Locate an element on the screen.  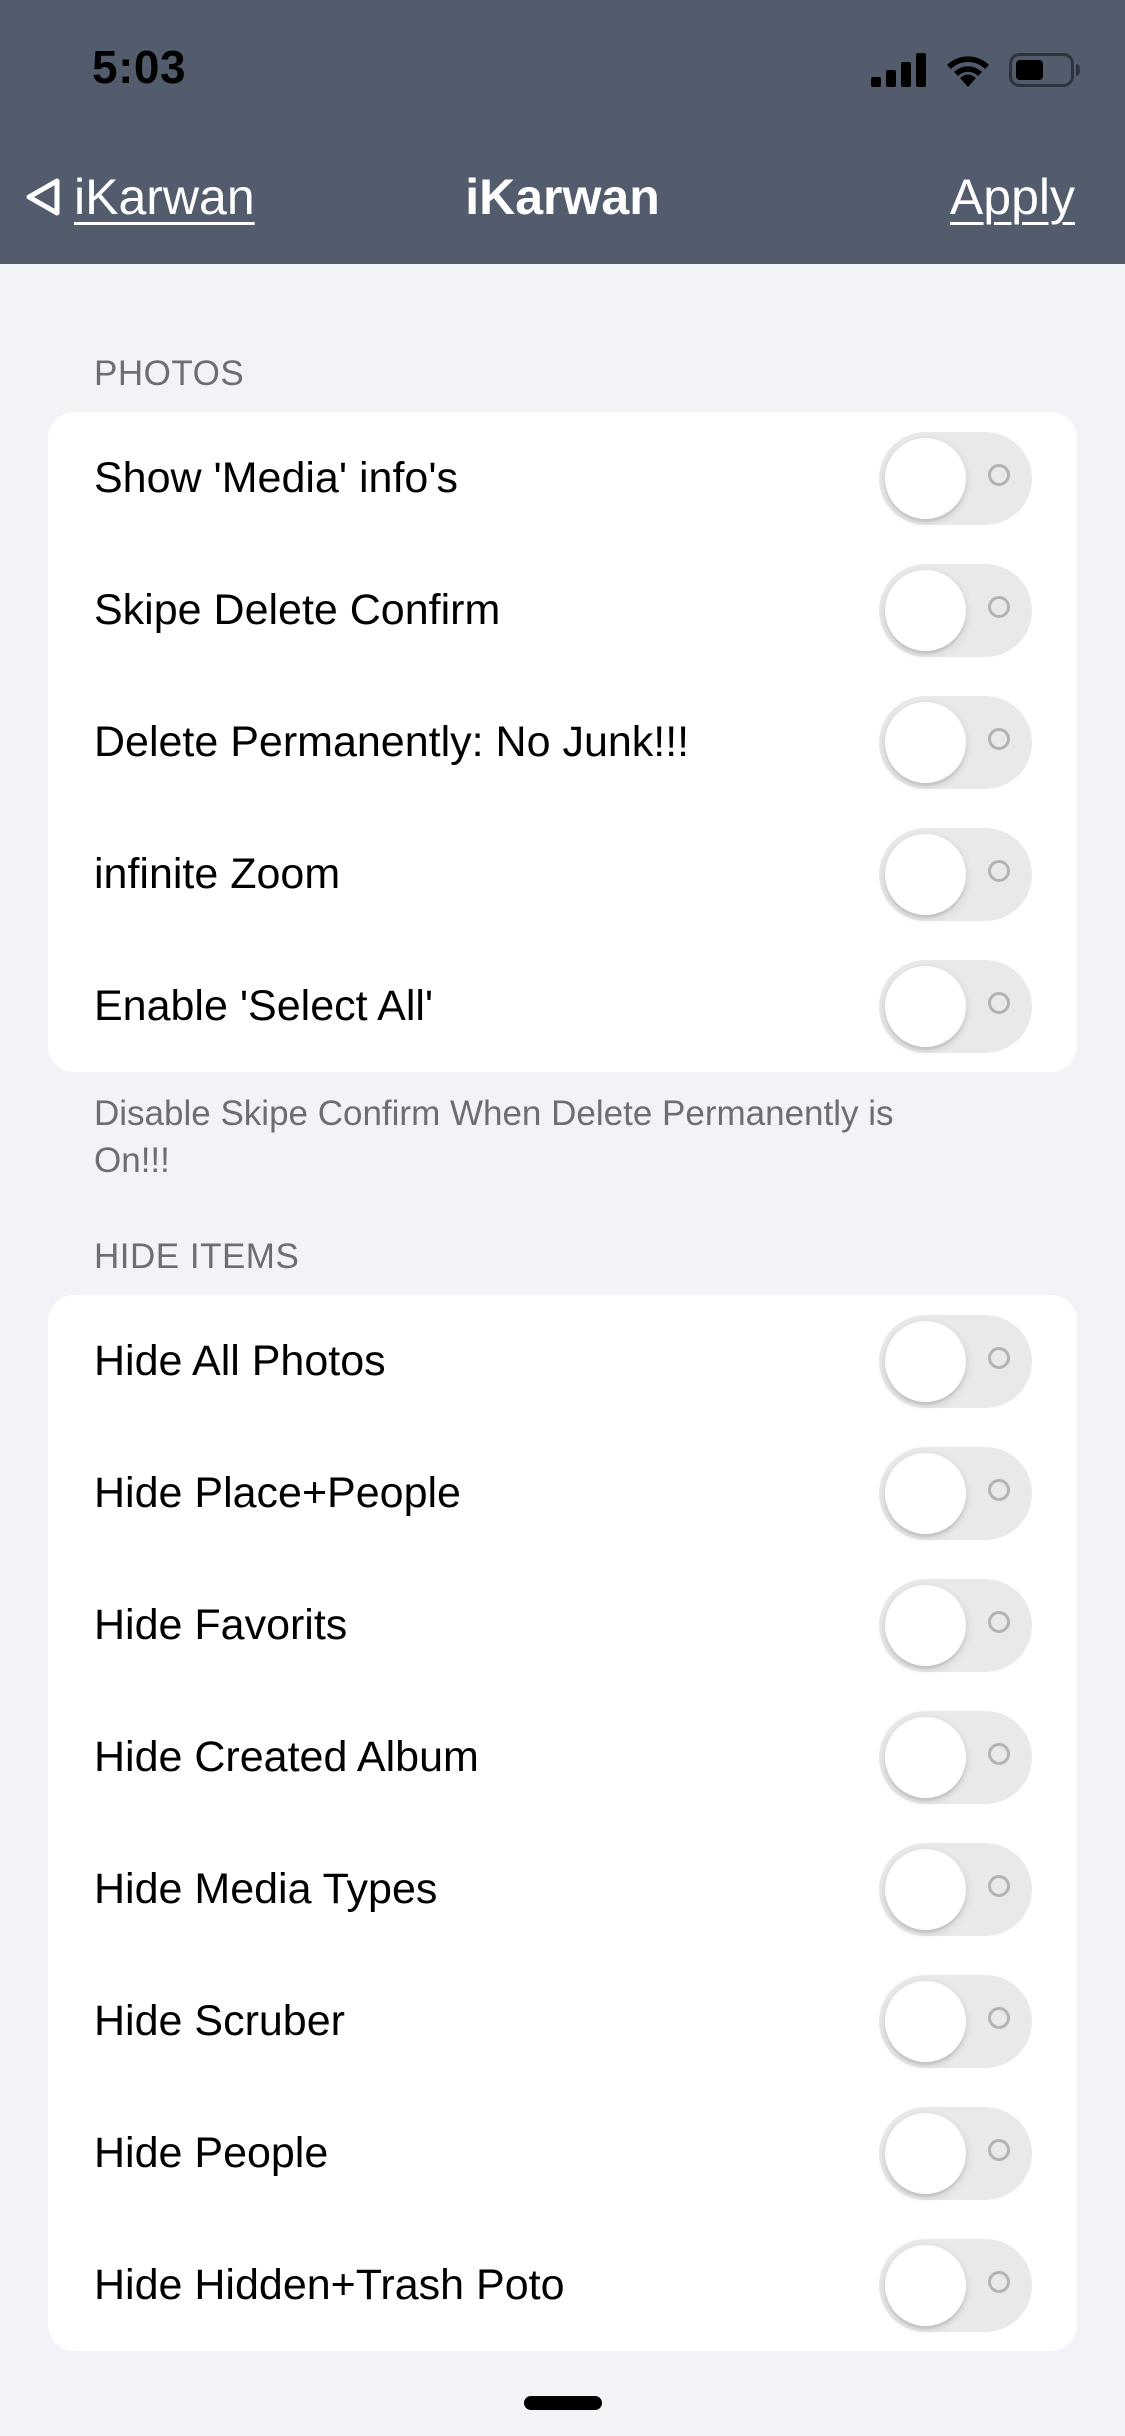
row-label: Hide All Photos is located at coordinates (240, 1360).